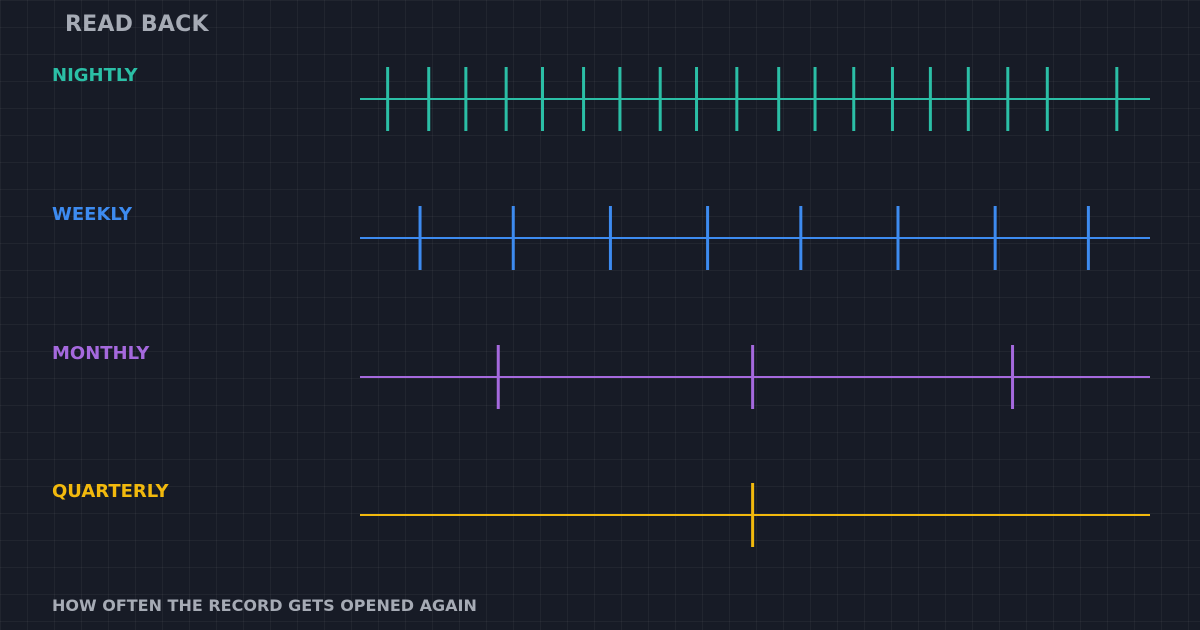 The image size is (1200, 630). Describe the element at coordinates (137, 24) in the screenshot. I see `diagram-title: READ BACK` at that location.